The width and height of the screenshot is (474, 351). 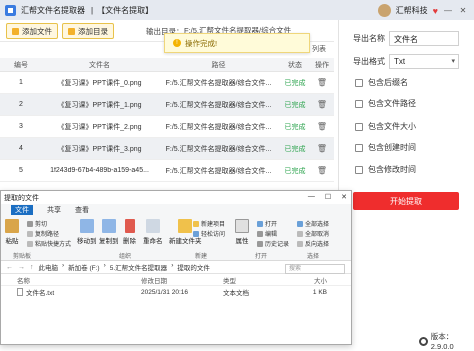 What do you see at coordinates (193, 267) in the screenshot?
I see `breadcrumb-item: 提取的文件` at bounding box center [193, 267].